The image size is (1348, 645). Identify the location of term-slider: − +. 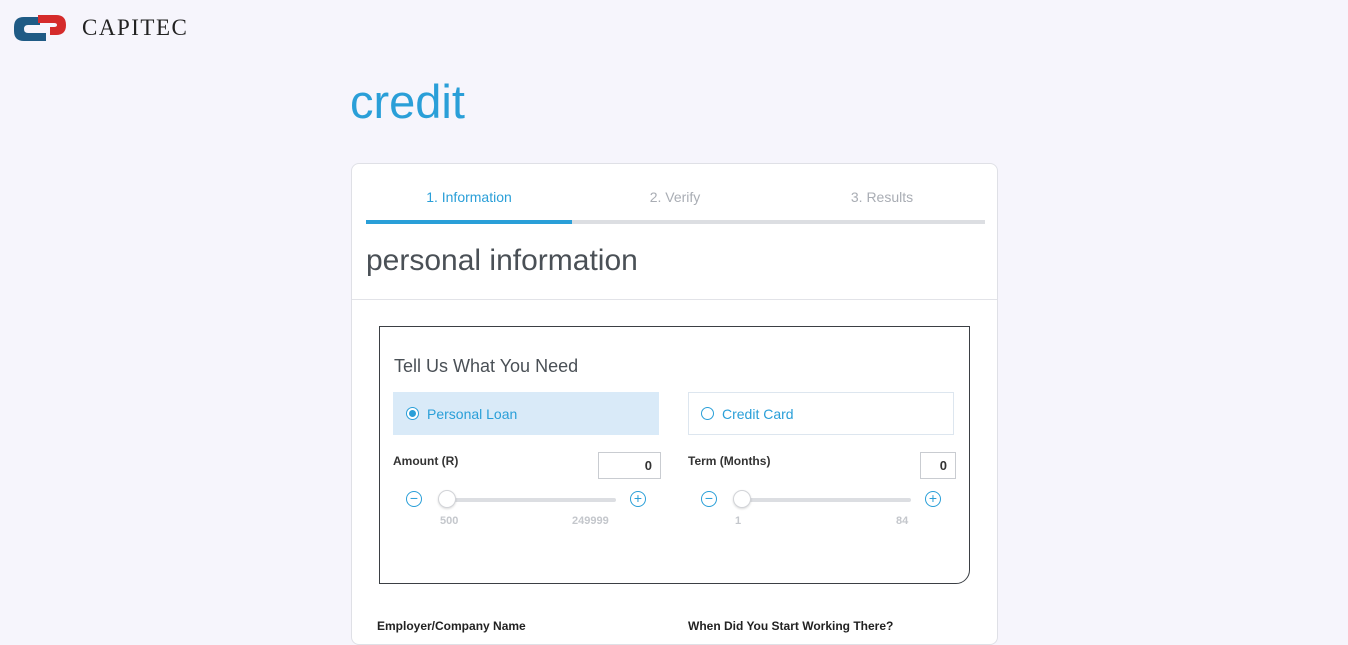
(823, 500).